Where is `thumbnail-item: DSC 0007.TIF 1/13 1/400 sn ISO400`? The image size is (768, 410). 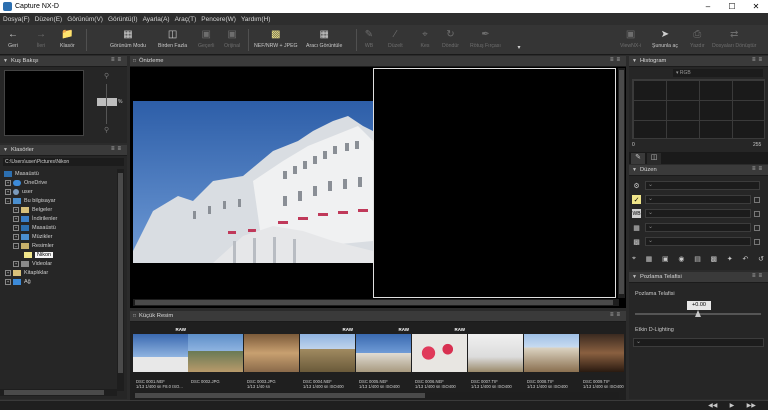
thumbnail-item: DSC 0007.TIF 1/13 1/400 sn ISO400 is located at coordinates (495, 357).